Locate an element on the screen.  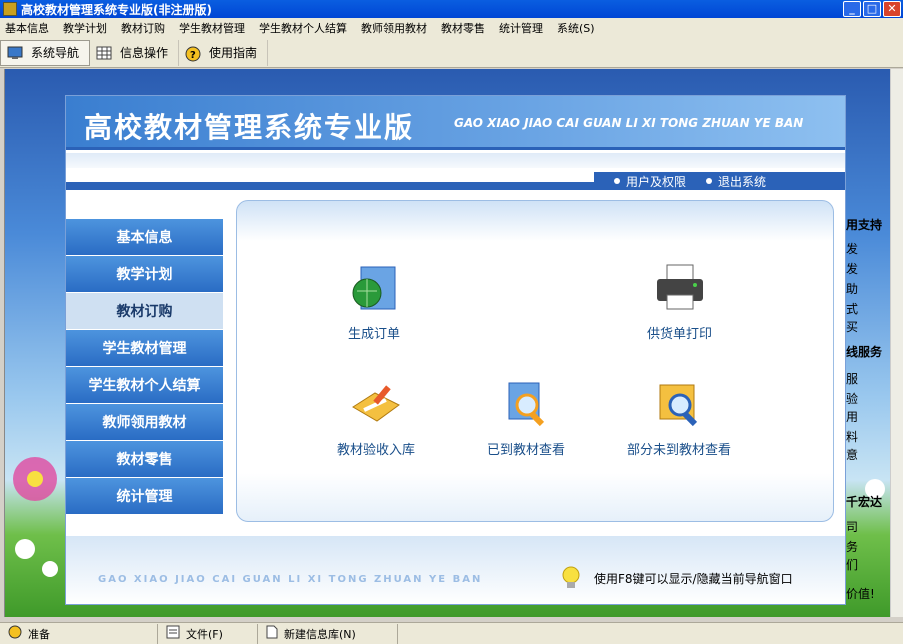
file-icon is located at coordinates (173, 633).